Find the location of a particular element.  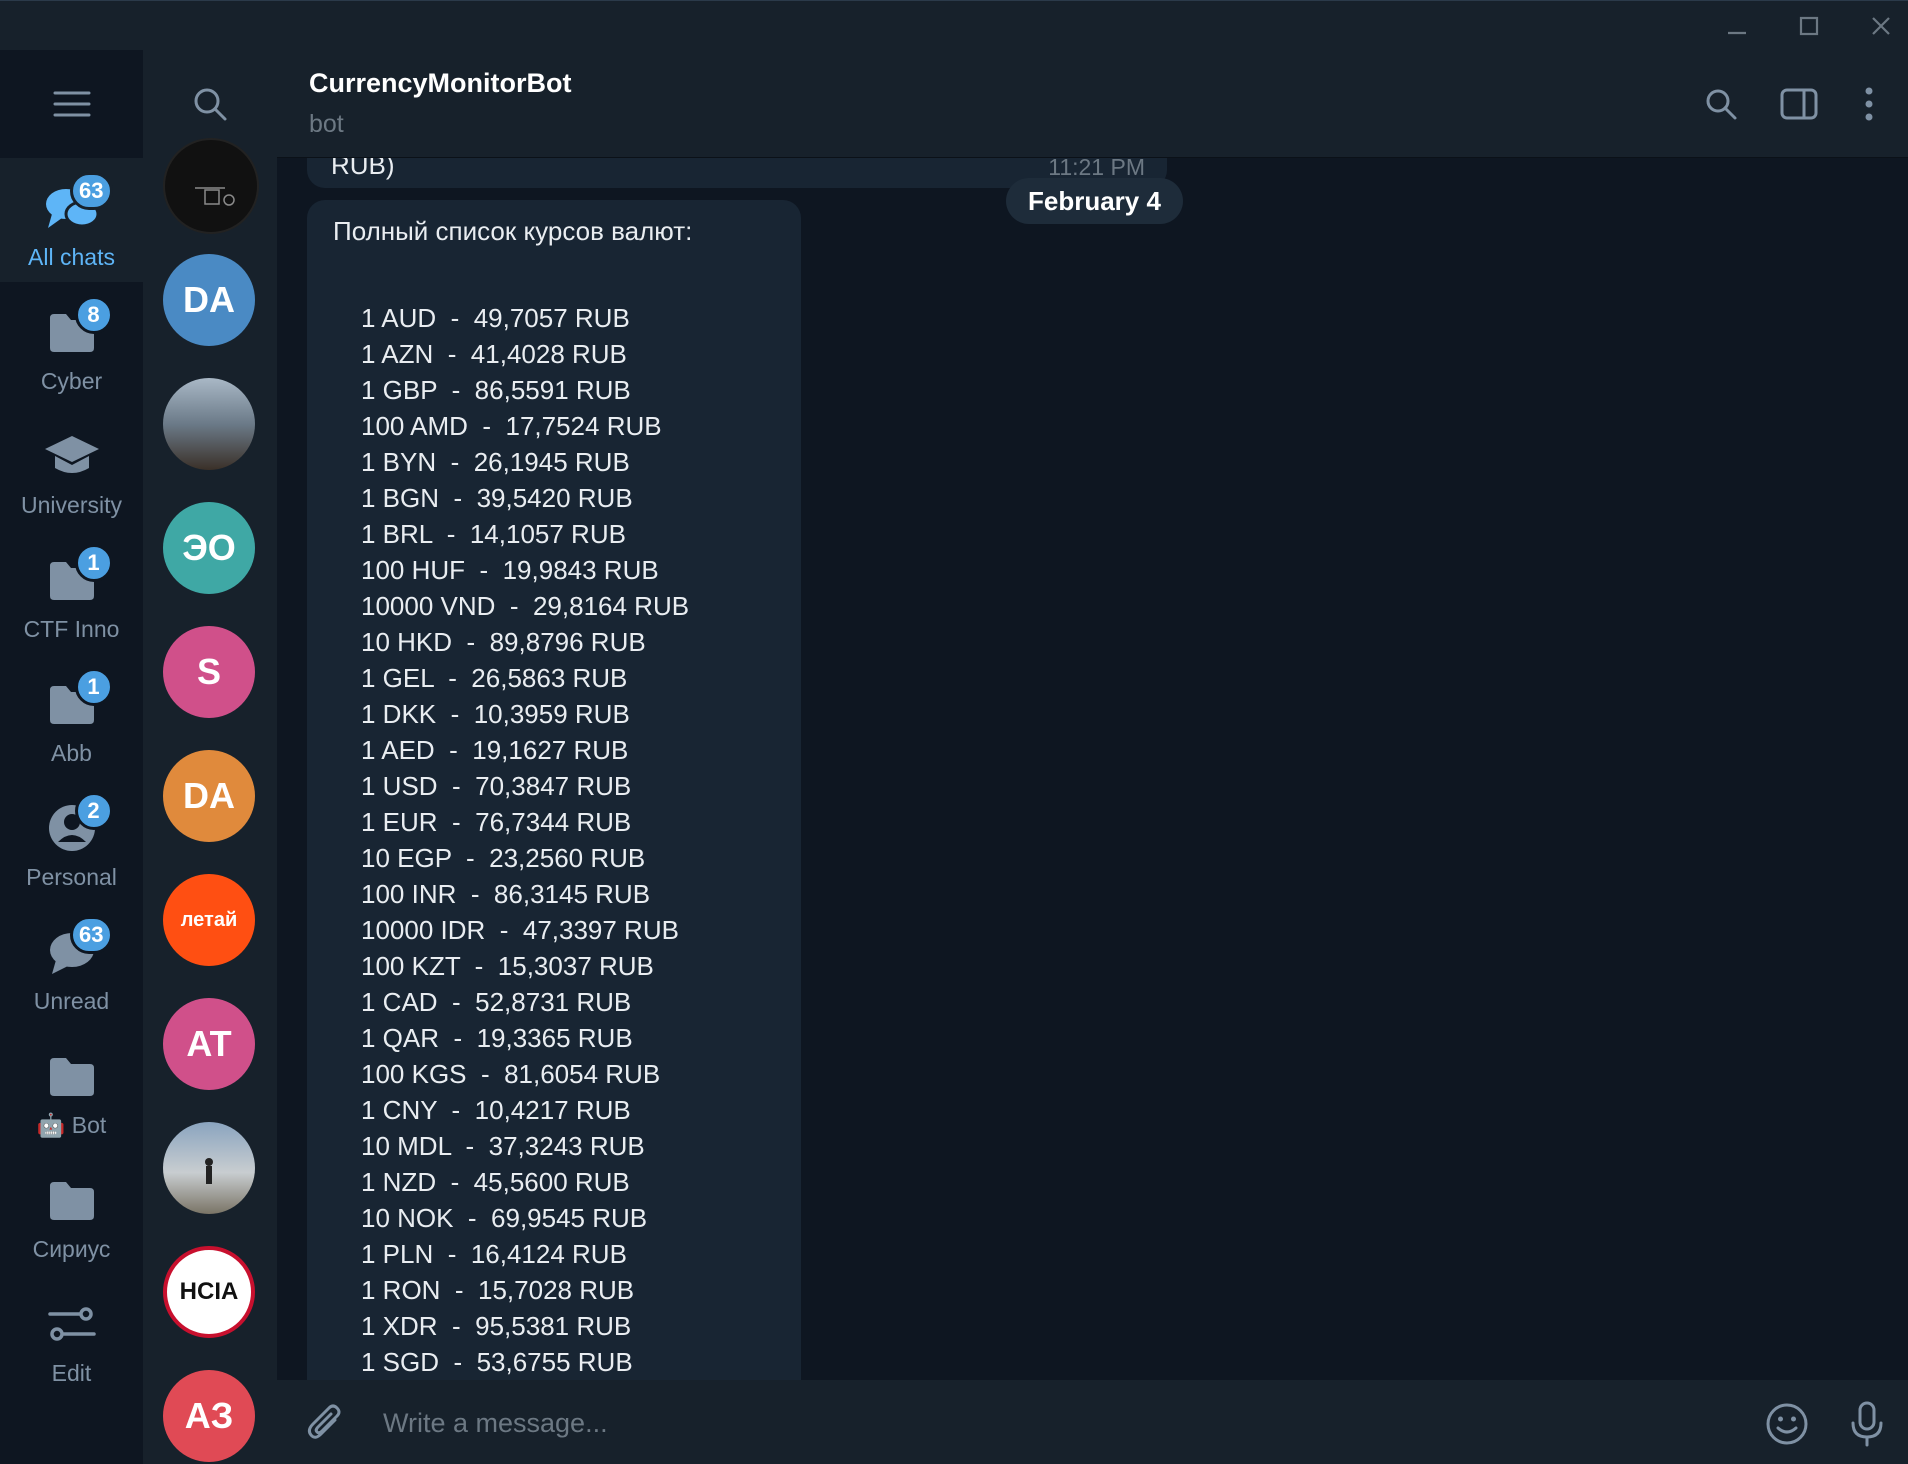

chat-bubbles-icon: 63 is located at coordinates (75, 205).